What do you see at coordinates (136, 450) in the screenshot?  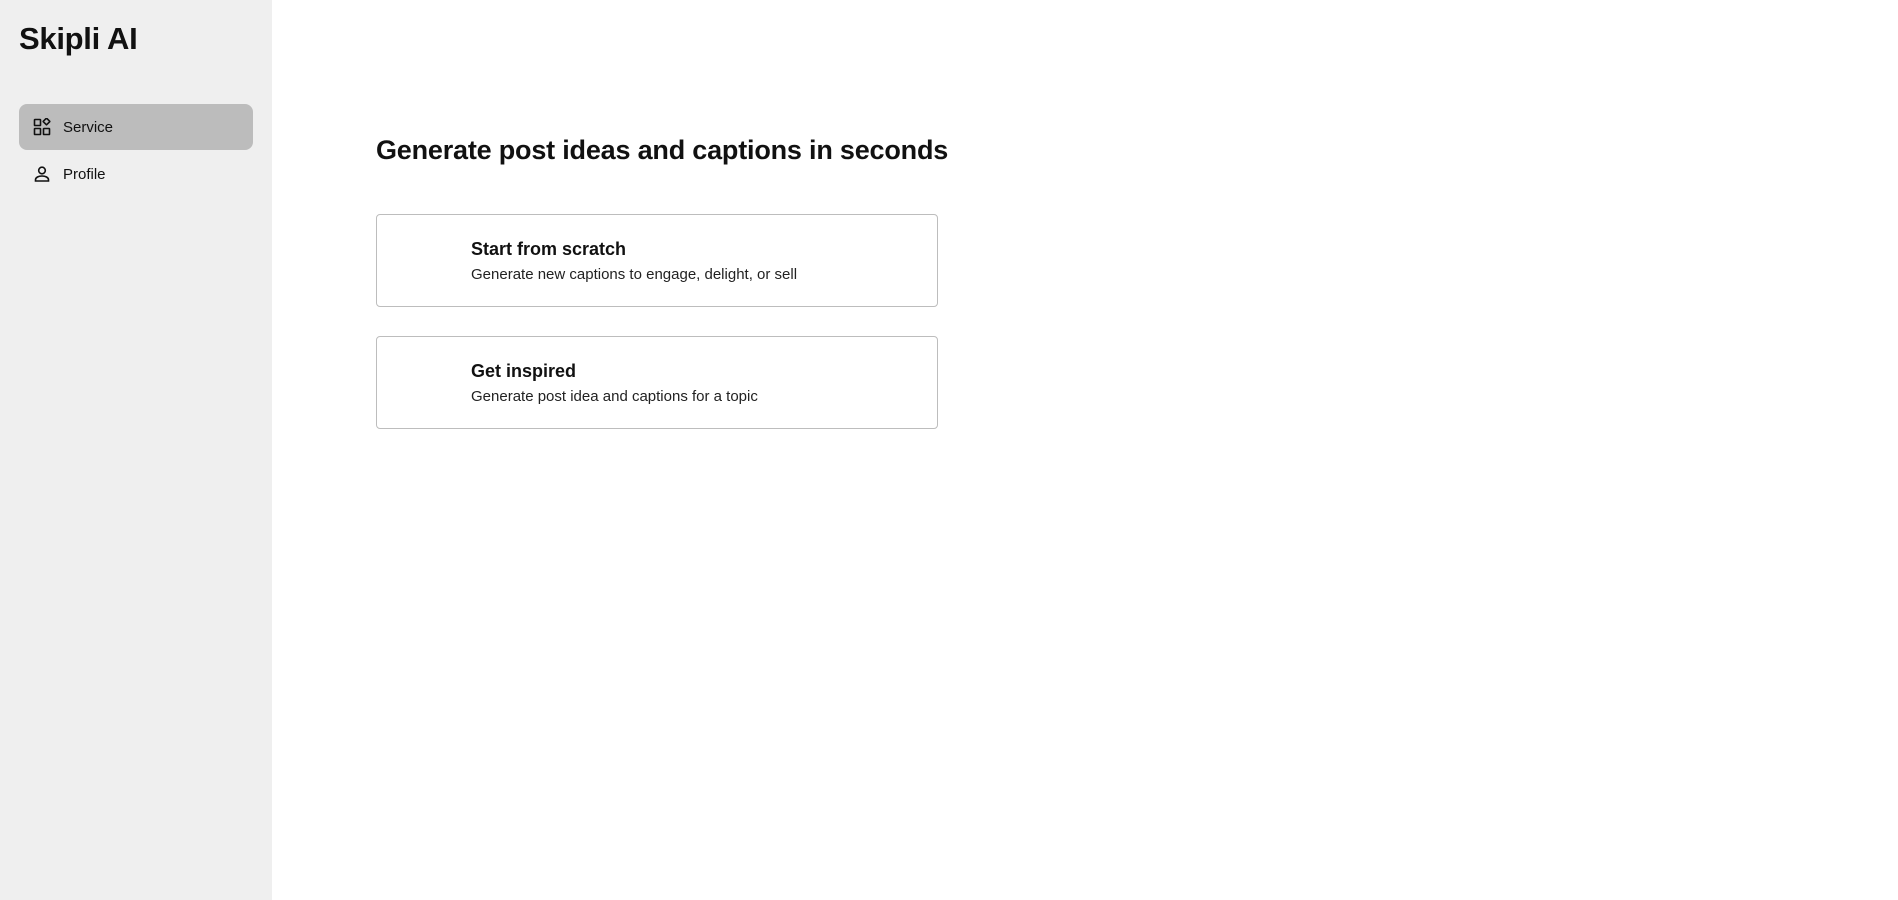 I see `sidebar: Skipli AI Service Profile` at bounding box center [136, 450].